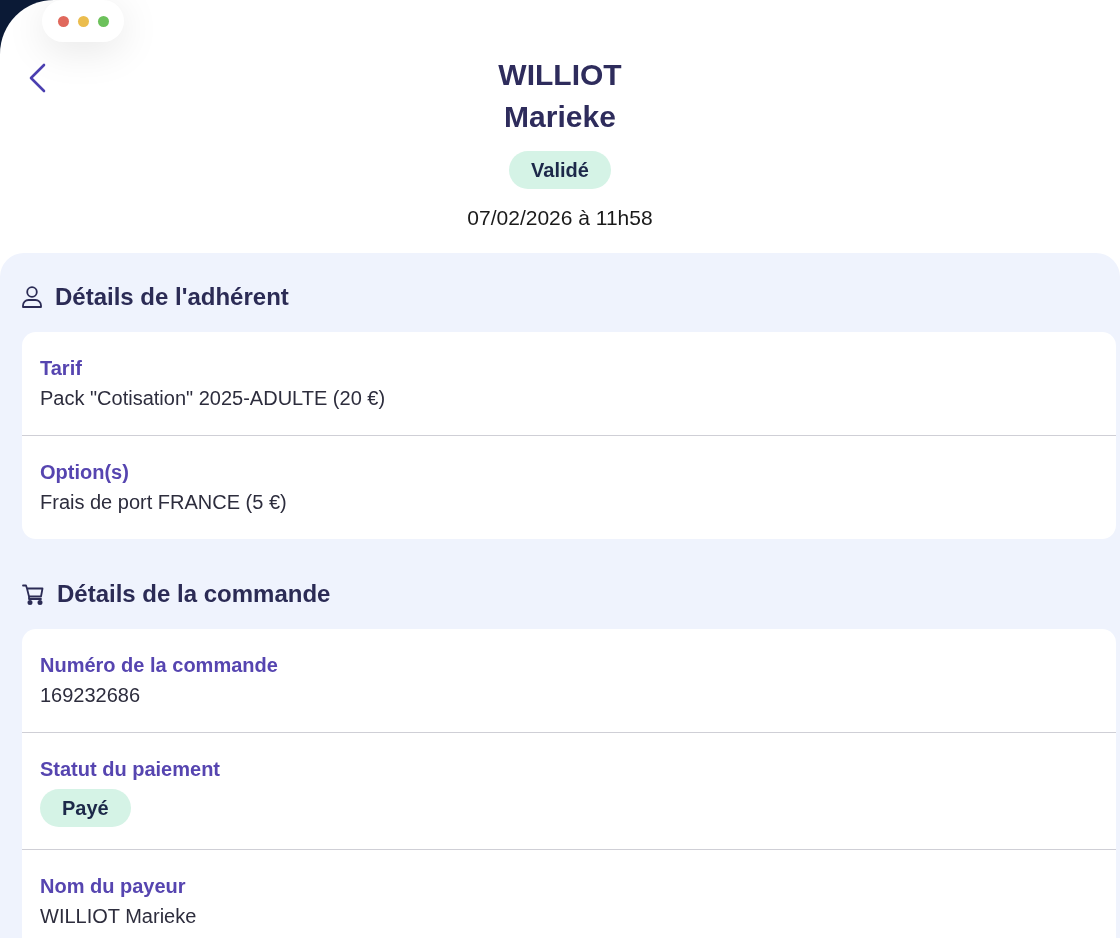  I want to click on status-badge: Validé, so click(560, 170).